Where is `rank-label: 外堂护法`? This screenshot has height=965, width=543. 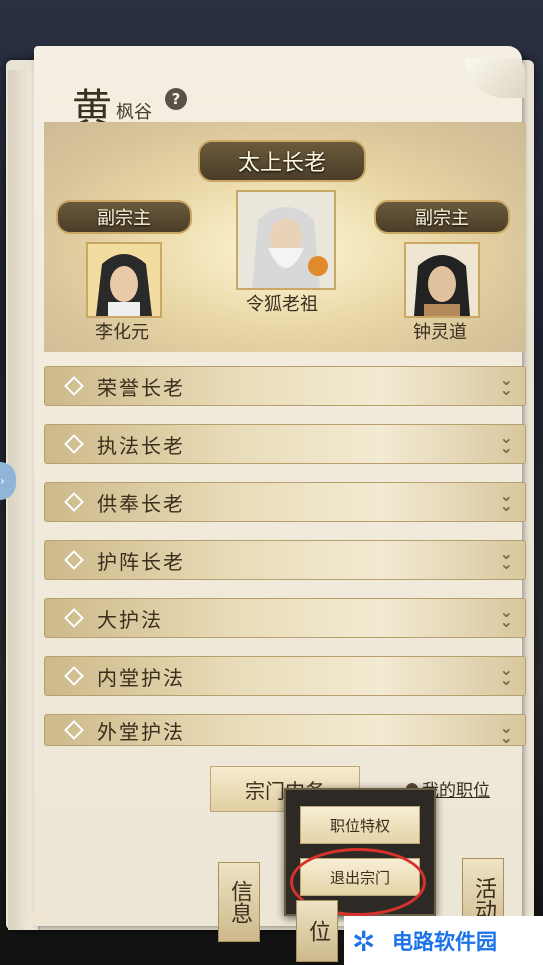 rank-label: 外堂护法 is located at coordinates (141, 731).